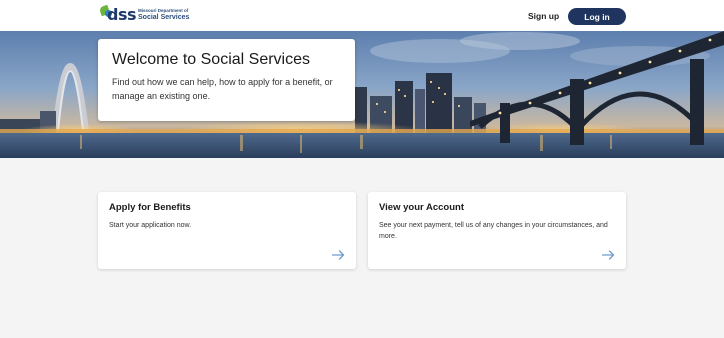  I want to click on logo-text: Missouri Department of Social Services, so click(164, 14).